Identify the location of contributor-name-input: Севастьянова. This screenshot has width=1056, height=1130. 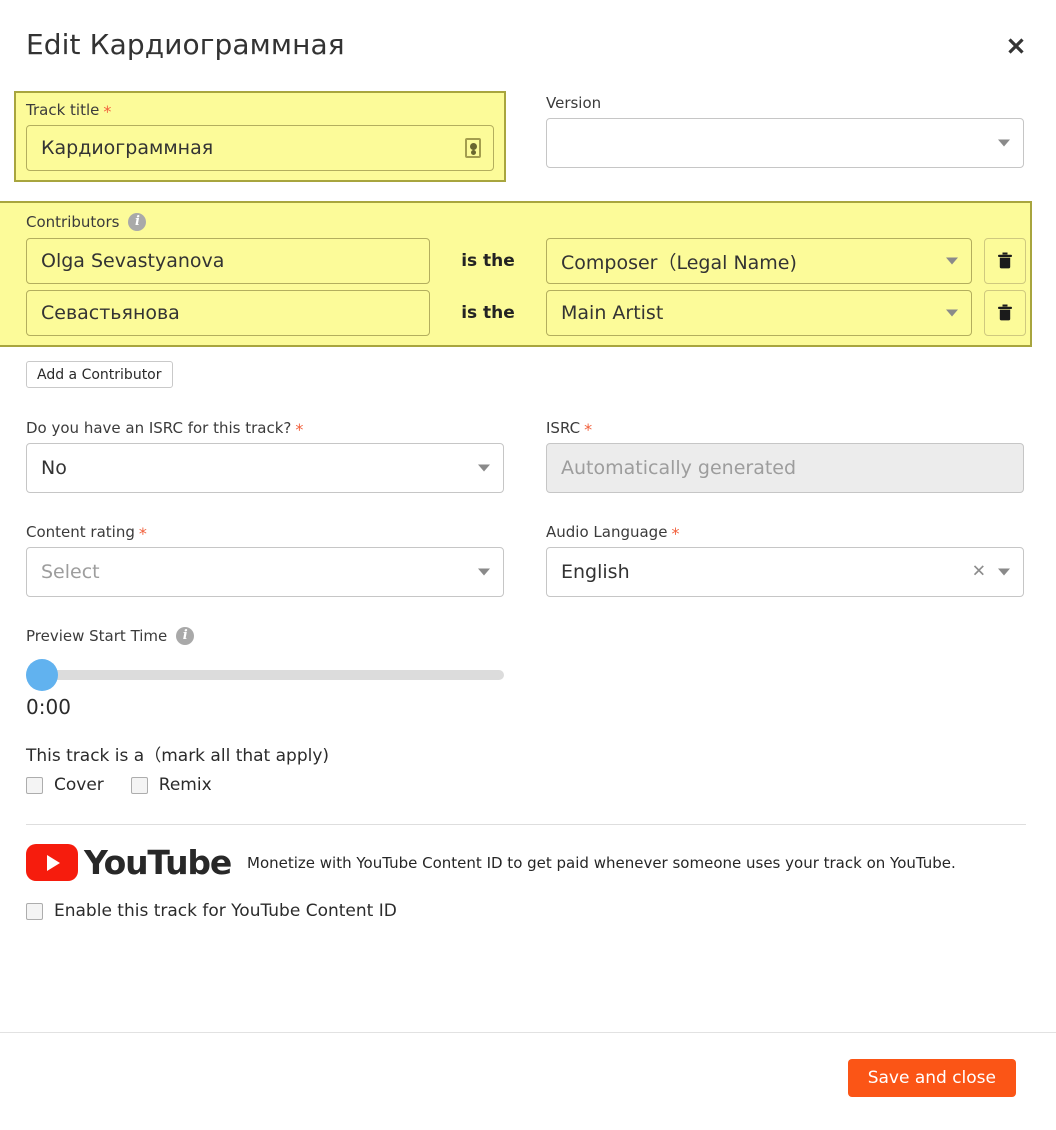
(228, 313).